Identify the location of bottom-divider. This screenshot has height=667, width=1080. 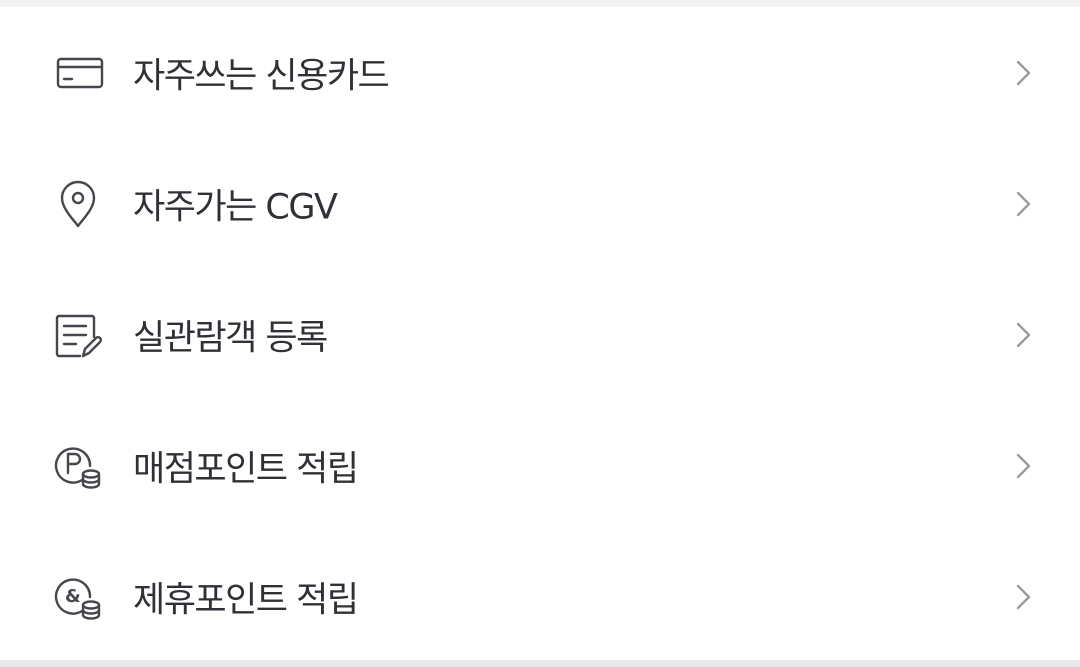
(540, 663).